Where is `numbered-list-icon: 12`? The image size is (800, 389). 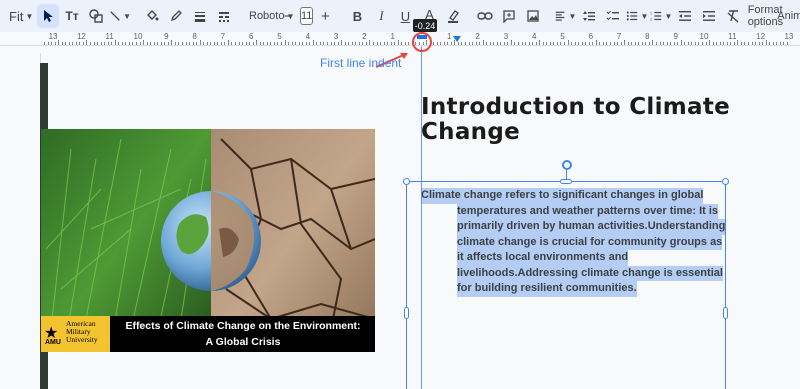
numbered-list-icon: 12 is located at coordinates (656, 16).